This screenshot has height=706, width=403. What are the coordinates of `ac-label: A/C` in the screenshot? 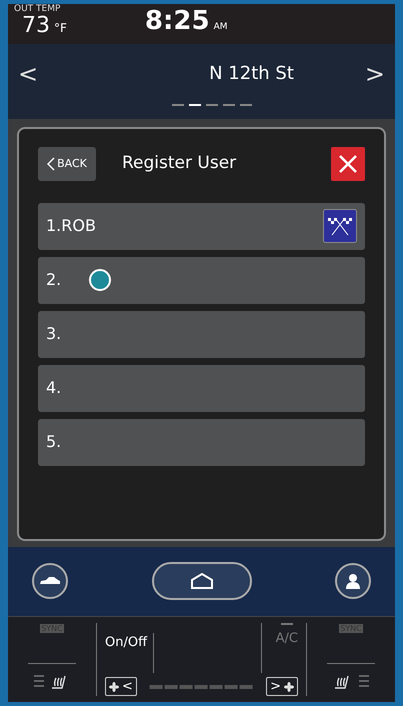 It's located at (287, 638).